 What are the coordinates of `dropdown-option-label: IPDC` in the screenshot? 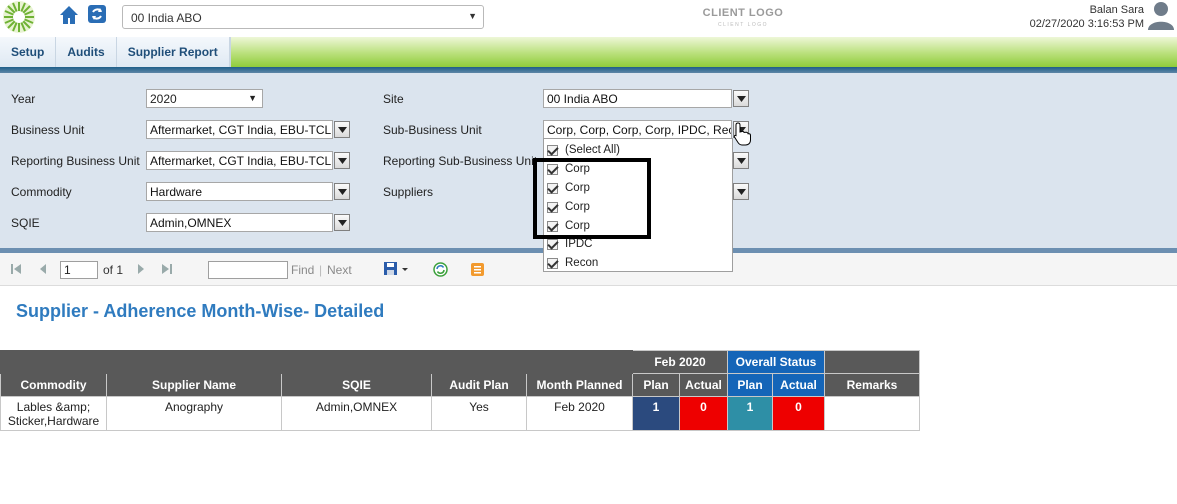 It's located at (579, 244).